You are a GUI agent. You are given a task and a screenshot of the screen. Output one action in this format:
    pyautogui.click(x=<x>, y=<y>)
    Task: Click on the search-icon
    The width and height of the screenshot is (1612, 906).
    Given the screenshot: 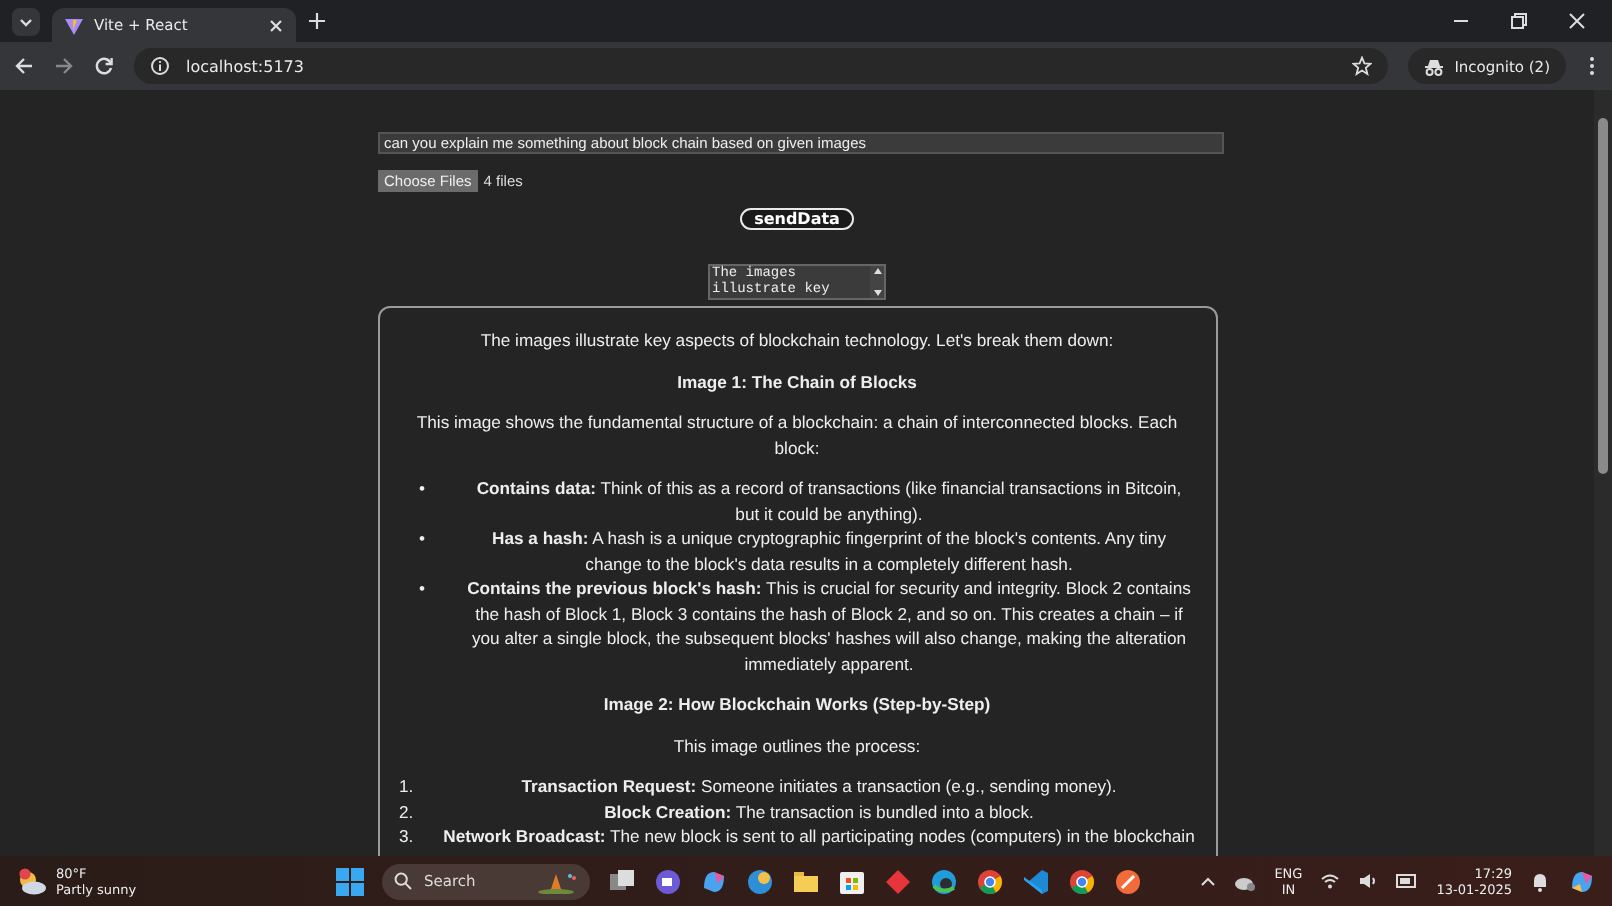 What is the action you would take?
    pyautogui.click(x=403, y=881)
    